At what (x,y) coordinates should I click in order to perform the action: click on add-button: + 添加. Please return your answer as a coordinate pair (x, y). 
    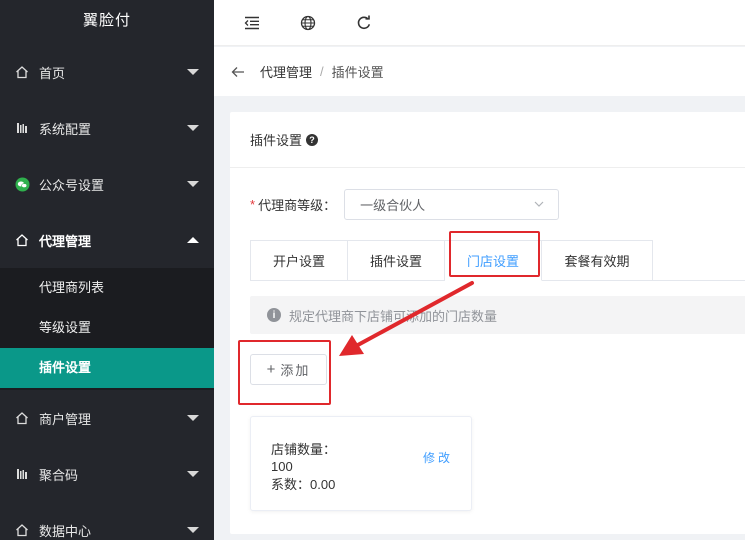
    Looking at the image, I should click on (288, 369).